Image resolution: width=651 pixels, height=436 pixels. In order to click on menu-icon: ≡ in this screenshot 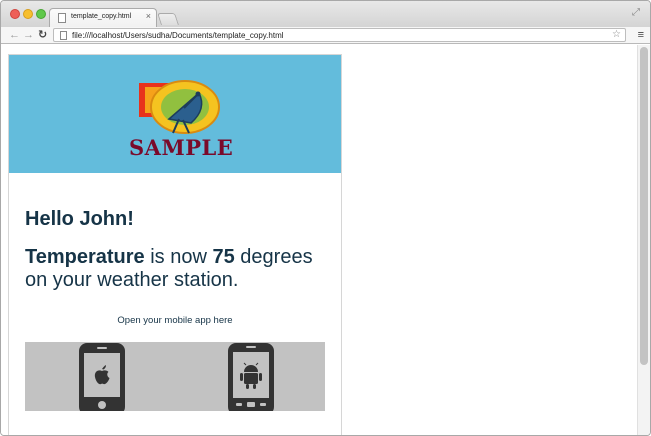, I will do `click(641, 35)`.